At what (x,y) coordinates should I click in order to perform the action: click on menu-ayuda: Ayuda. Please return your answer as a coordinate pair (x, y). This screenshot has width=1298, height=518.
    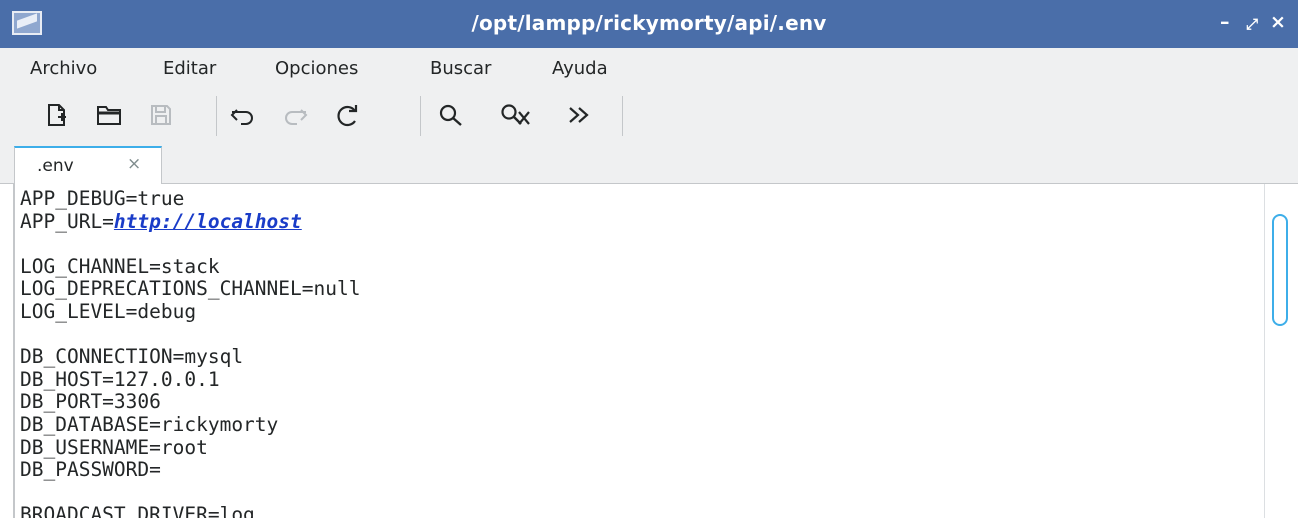
    Looking at the image, I should click on (580, 68).